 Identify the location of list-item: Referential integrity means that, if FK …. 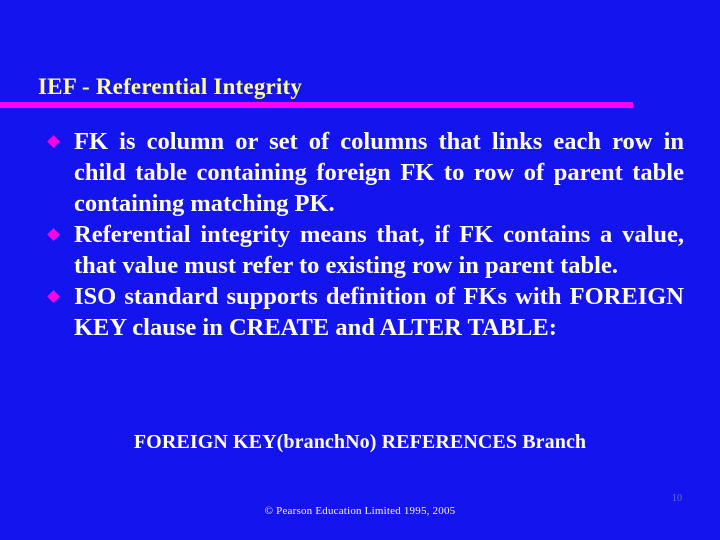
(364, 250).